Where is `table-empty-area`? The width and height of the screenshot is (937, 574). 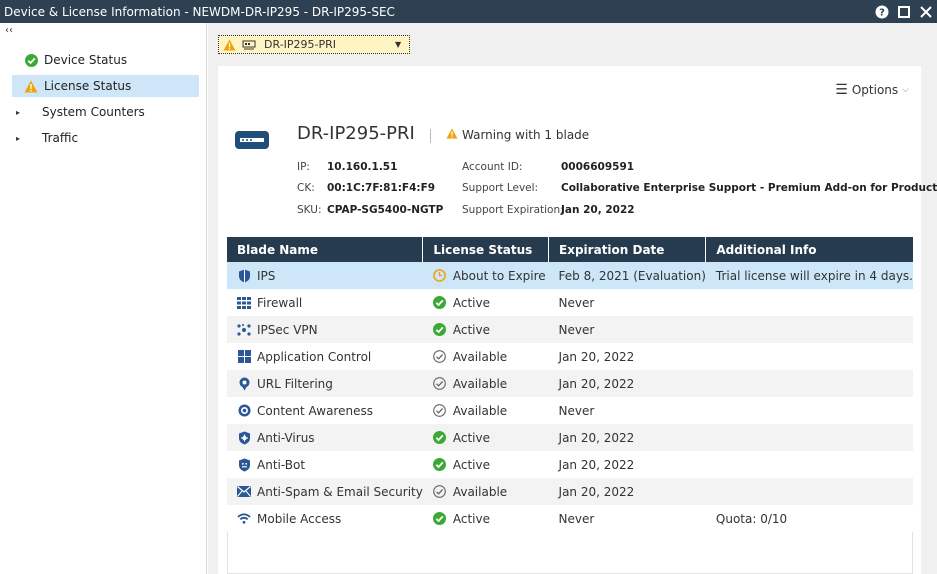
table-empty-area is located at coordinates (570, 553).